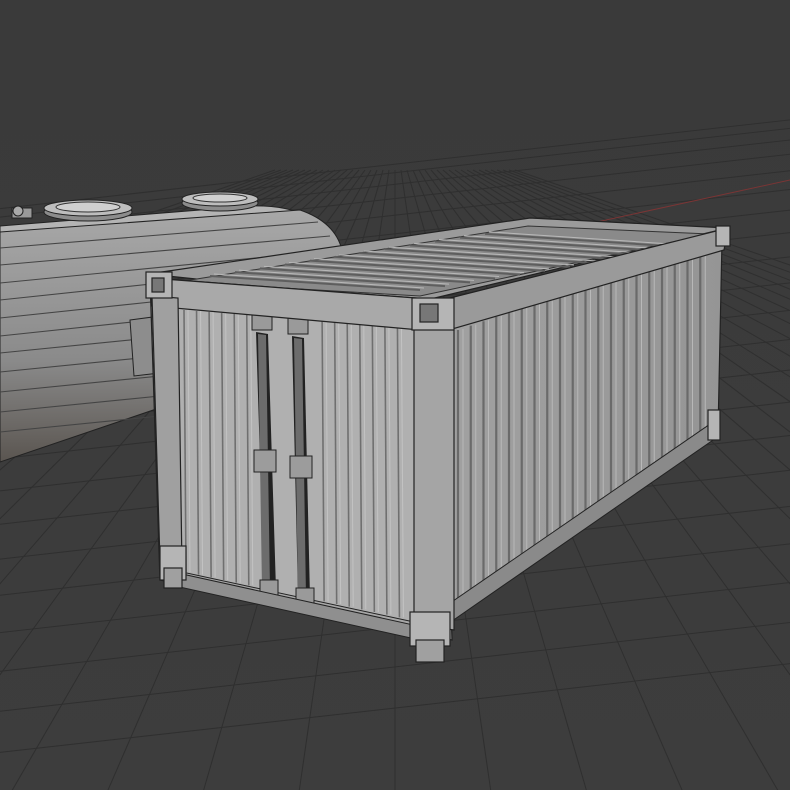  What do you see at coordinates (22, 212) in the screenshot?
I see `tank-valve` at bounding box center [22, 212].